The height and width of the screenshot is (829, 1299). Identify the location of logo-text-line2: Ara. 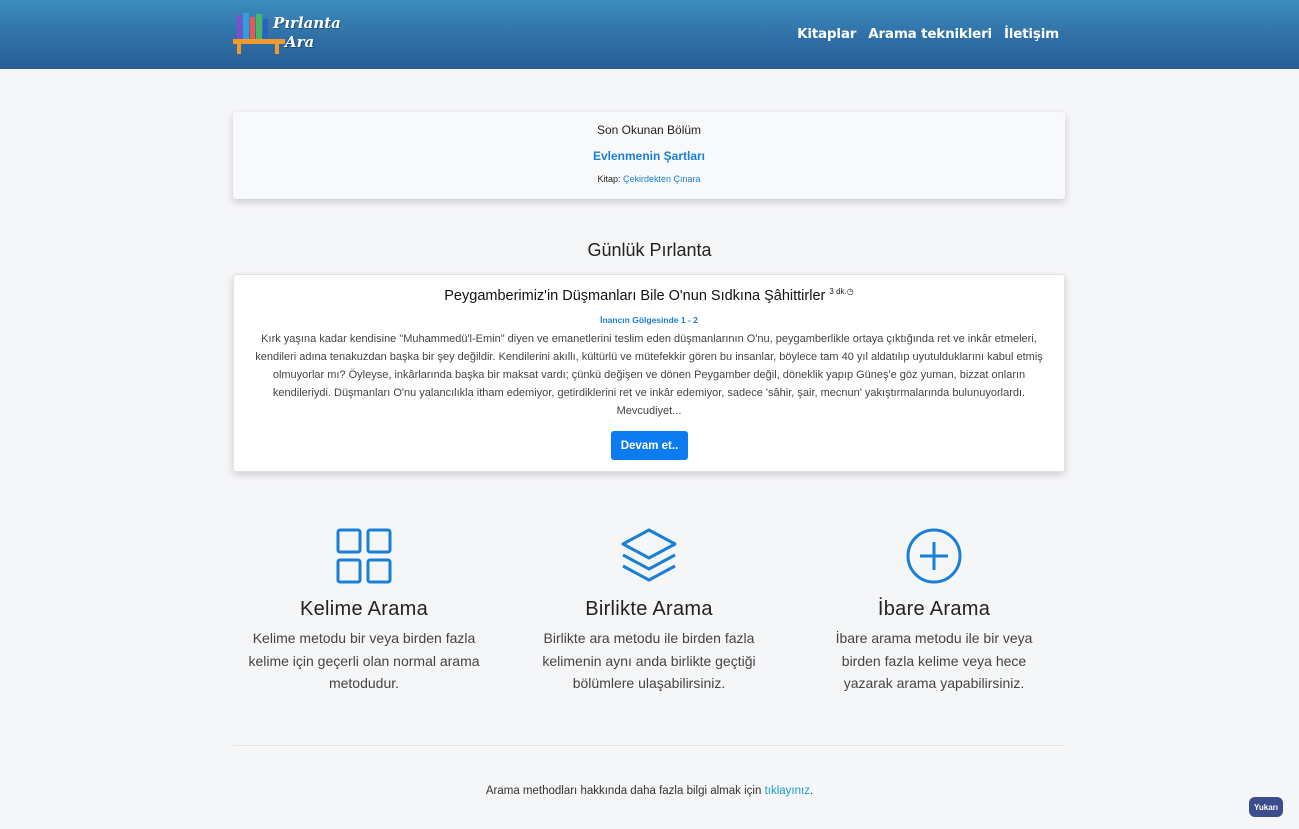
(300, 42).